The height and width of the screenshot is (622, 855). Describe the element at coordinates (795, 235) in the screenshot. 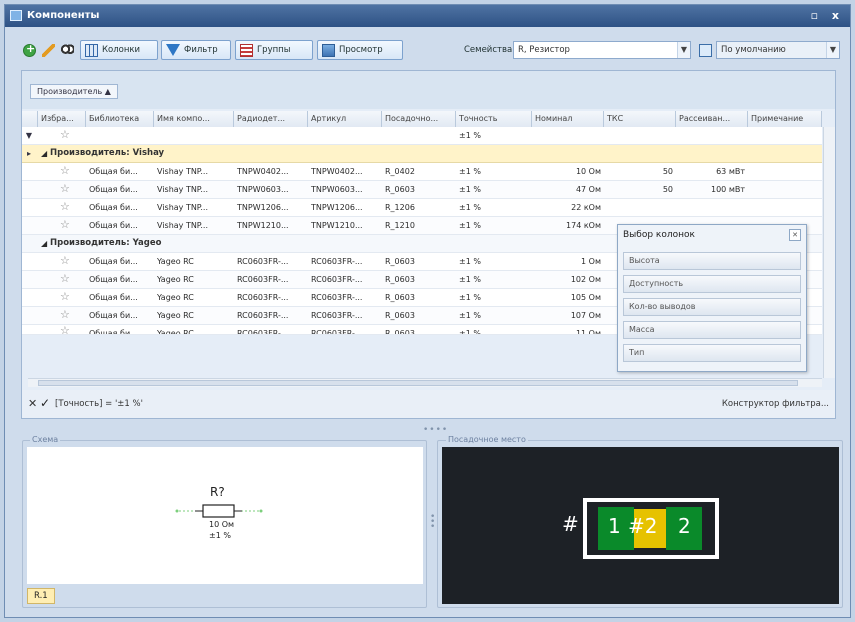

I see `close-icon: ✕` at that location.